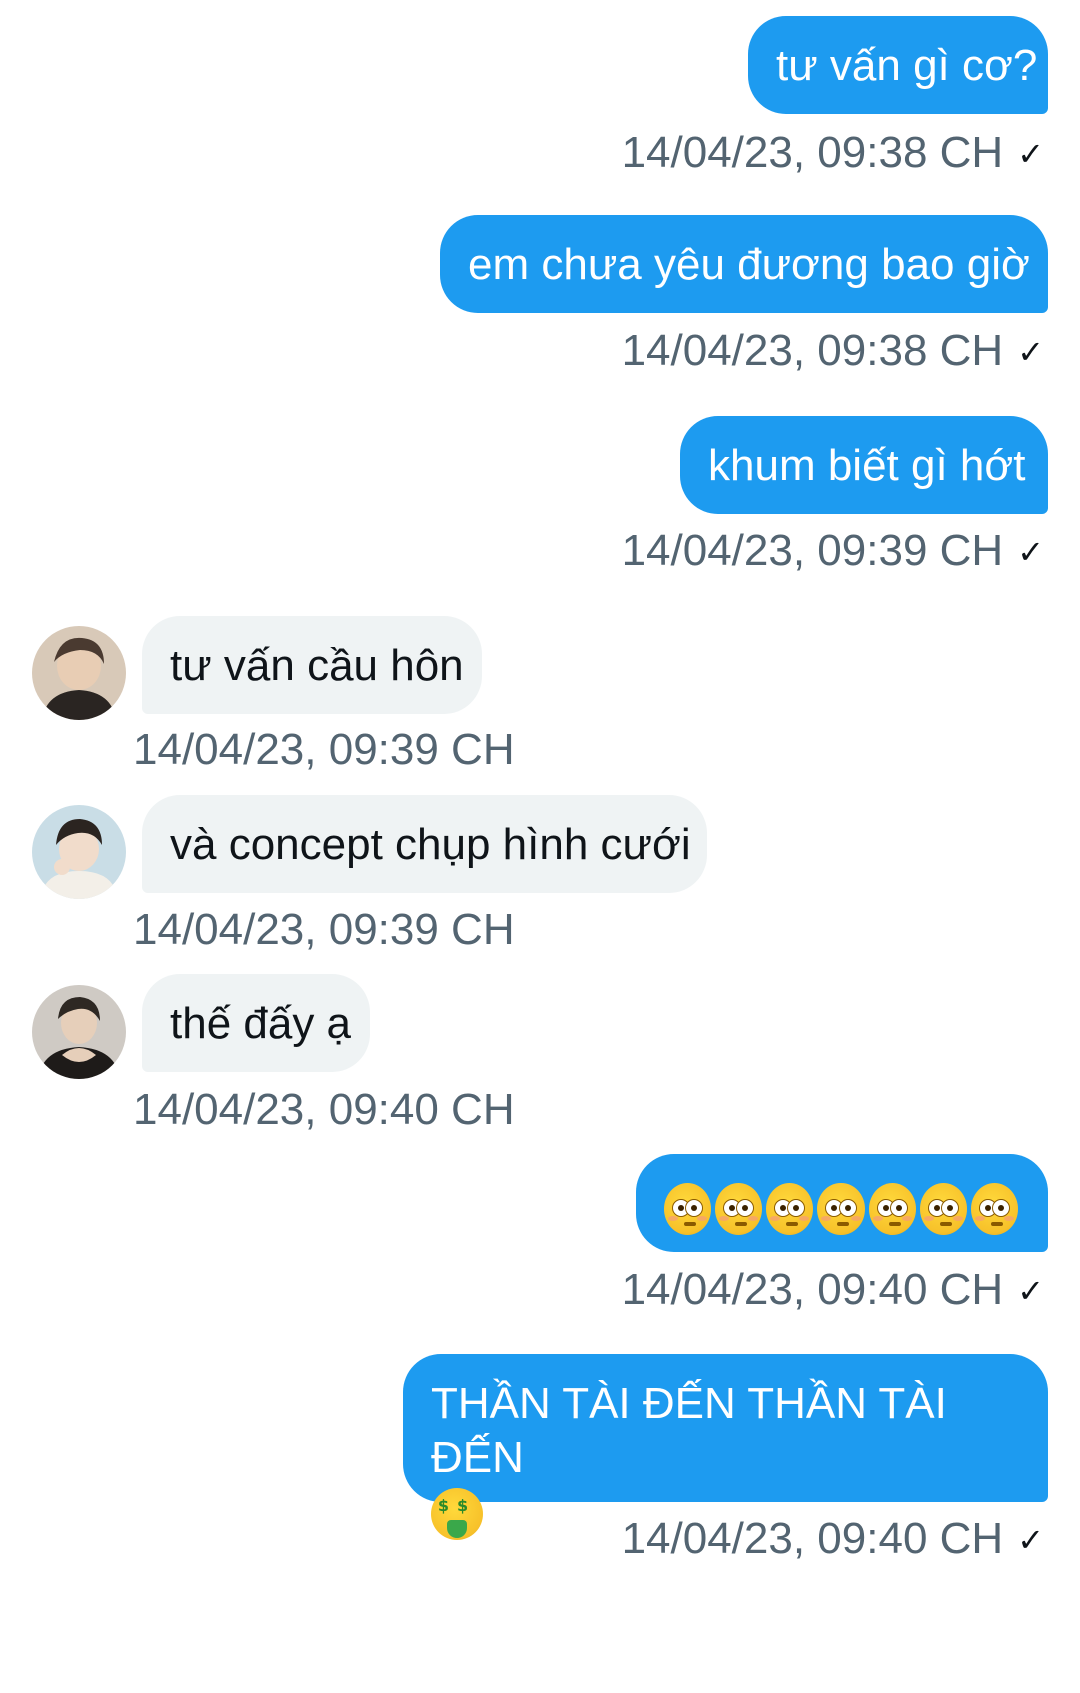 This screenshot has width=1080, height=1693. I want to click on message-text: THẦN TÀI ĐẾN THẦN TÀI ĐẾN, so click(689, 1430).